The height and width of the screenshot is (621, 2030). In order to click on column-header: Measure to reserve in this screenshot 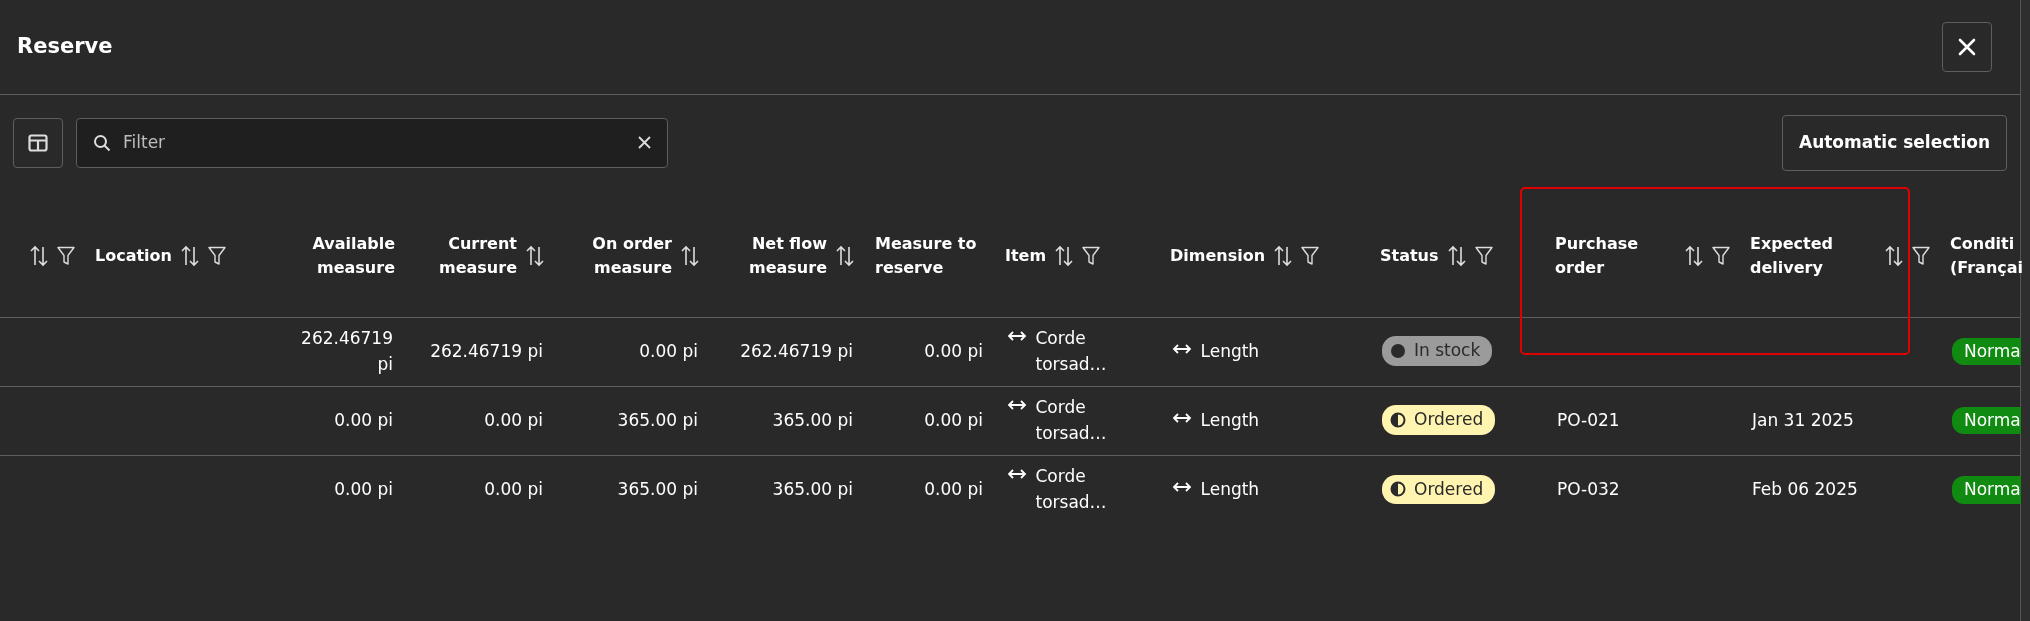, I will do `click(930, 255)`.